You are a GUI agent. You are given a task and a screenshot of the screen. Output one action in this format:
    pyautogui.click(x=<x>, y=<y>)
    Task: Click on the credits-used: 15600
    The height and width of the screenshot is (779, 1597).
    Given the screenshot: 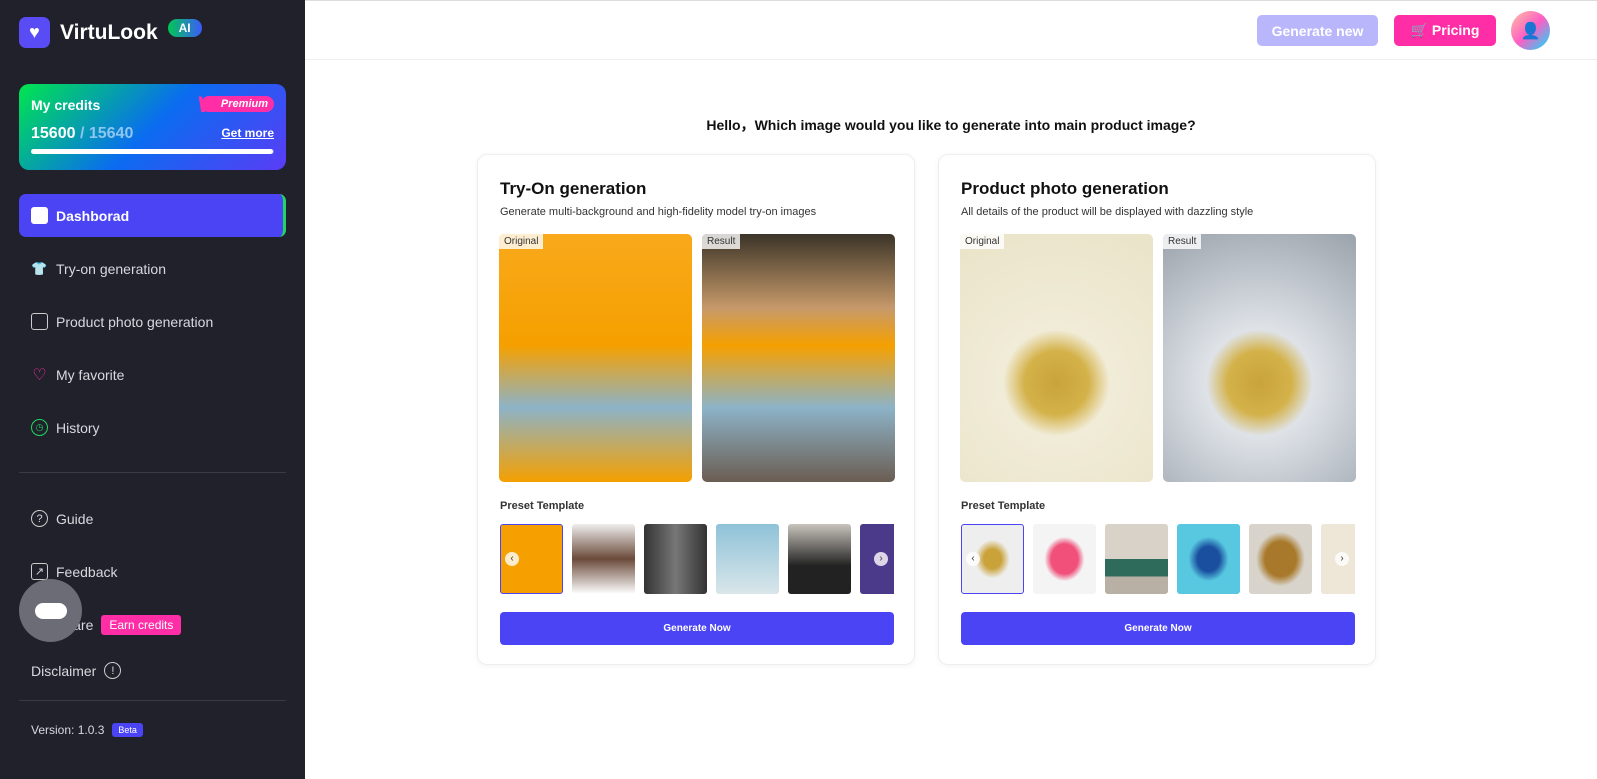 What is the action you would take?
    pyautogui.click(x=53, y=133)
    